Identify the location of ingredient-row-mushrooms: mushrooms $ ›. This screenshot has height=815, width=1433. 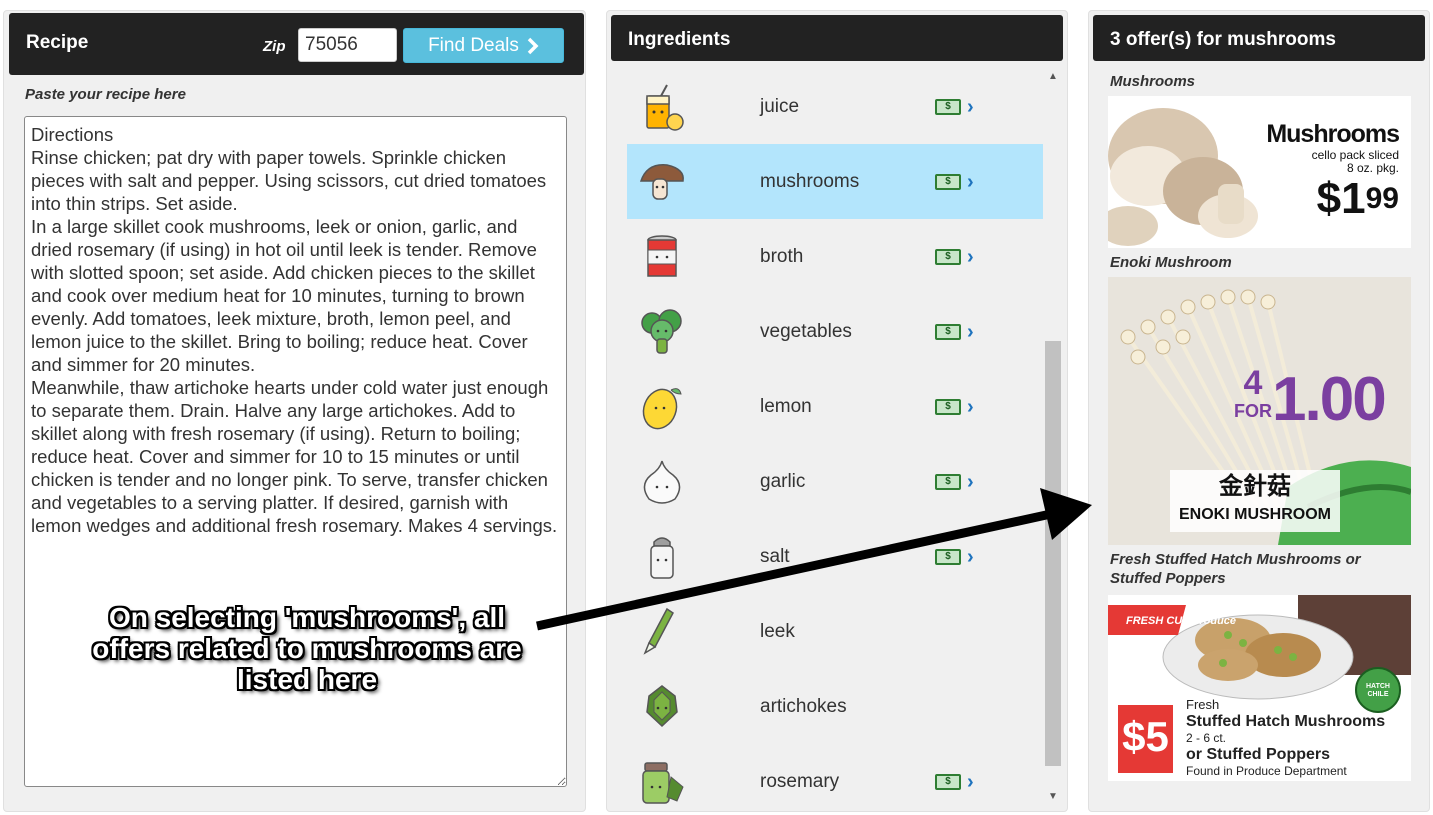
(835, 181).